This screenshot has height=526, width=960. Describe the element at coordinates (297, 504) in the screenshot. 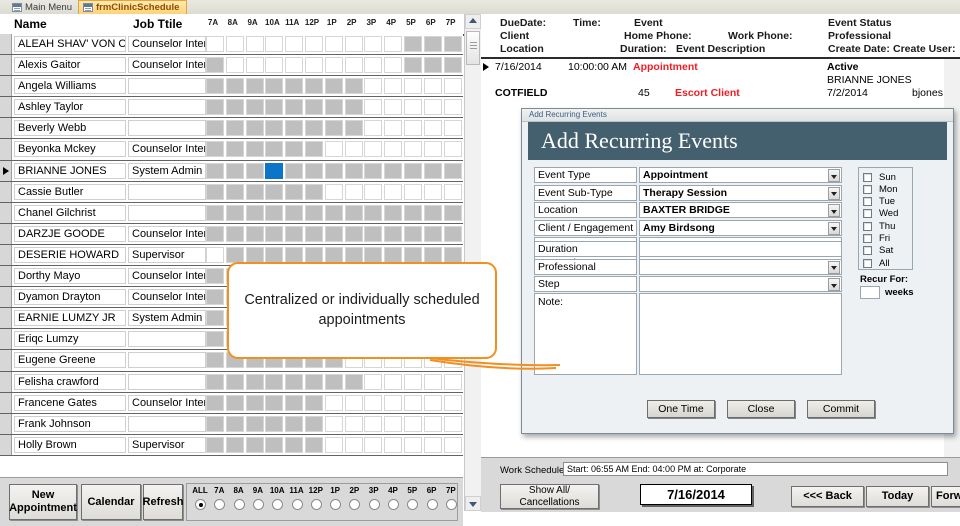

I see `filter-radio-11a` at that location.